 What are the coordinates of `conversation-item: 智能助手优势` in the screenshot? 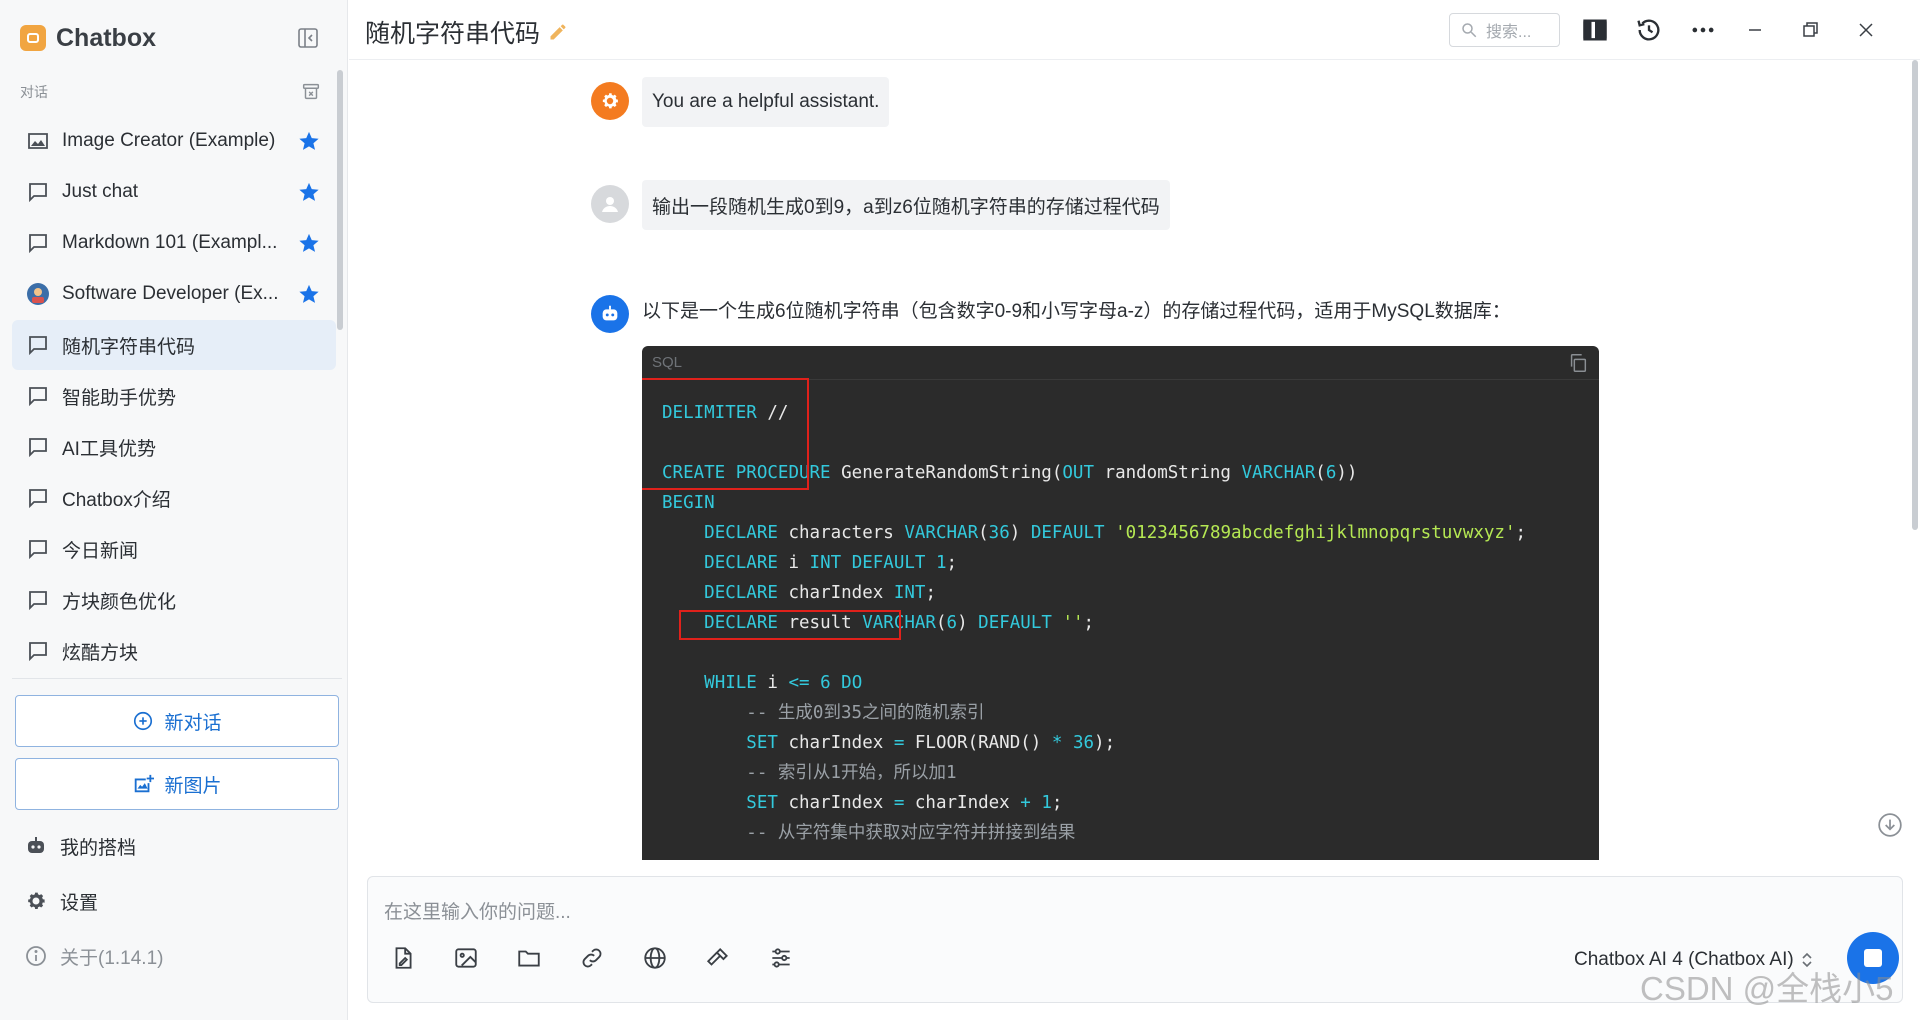 It's located at (174, 396).